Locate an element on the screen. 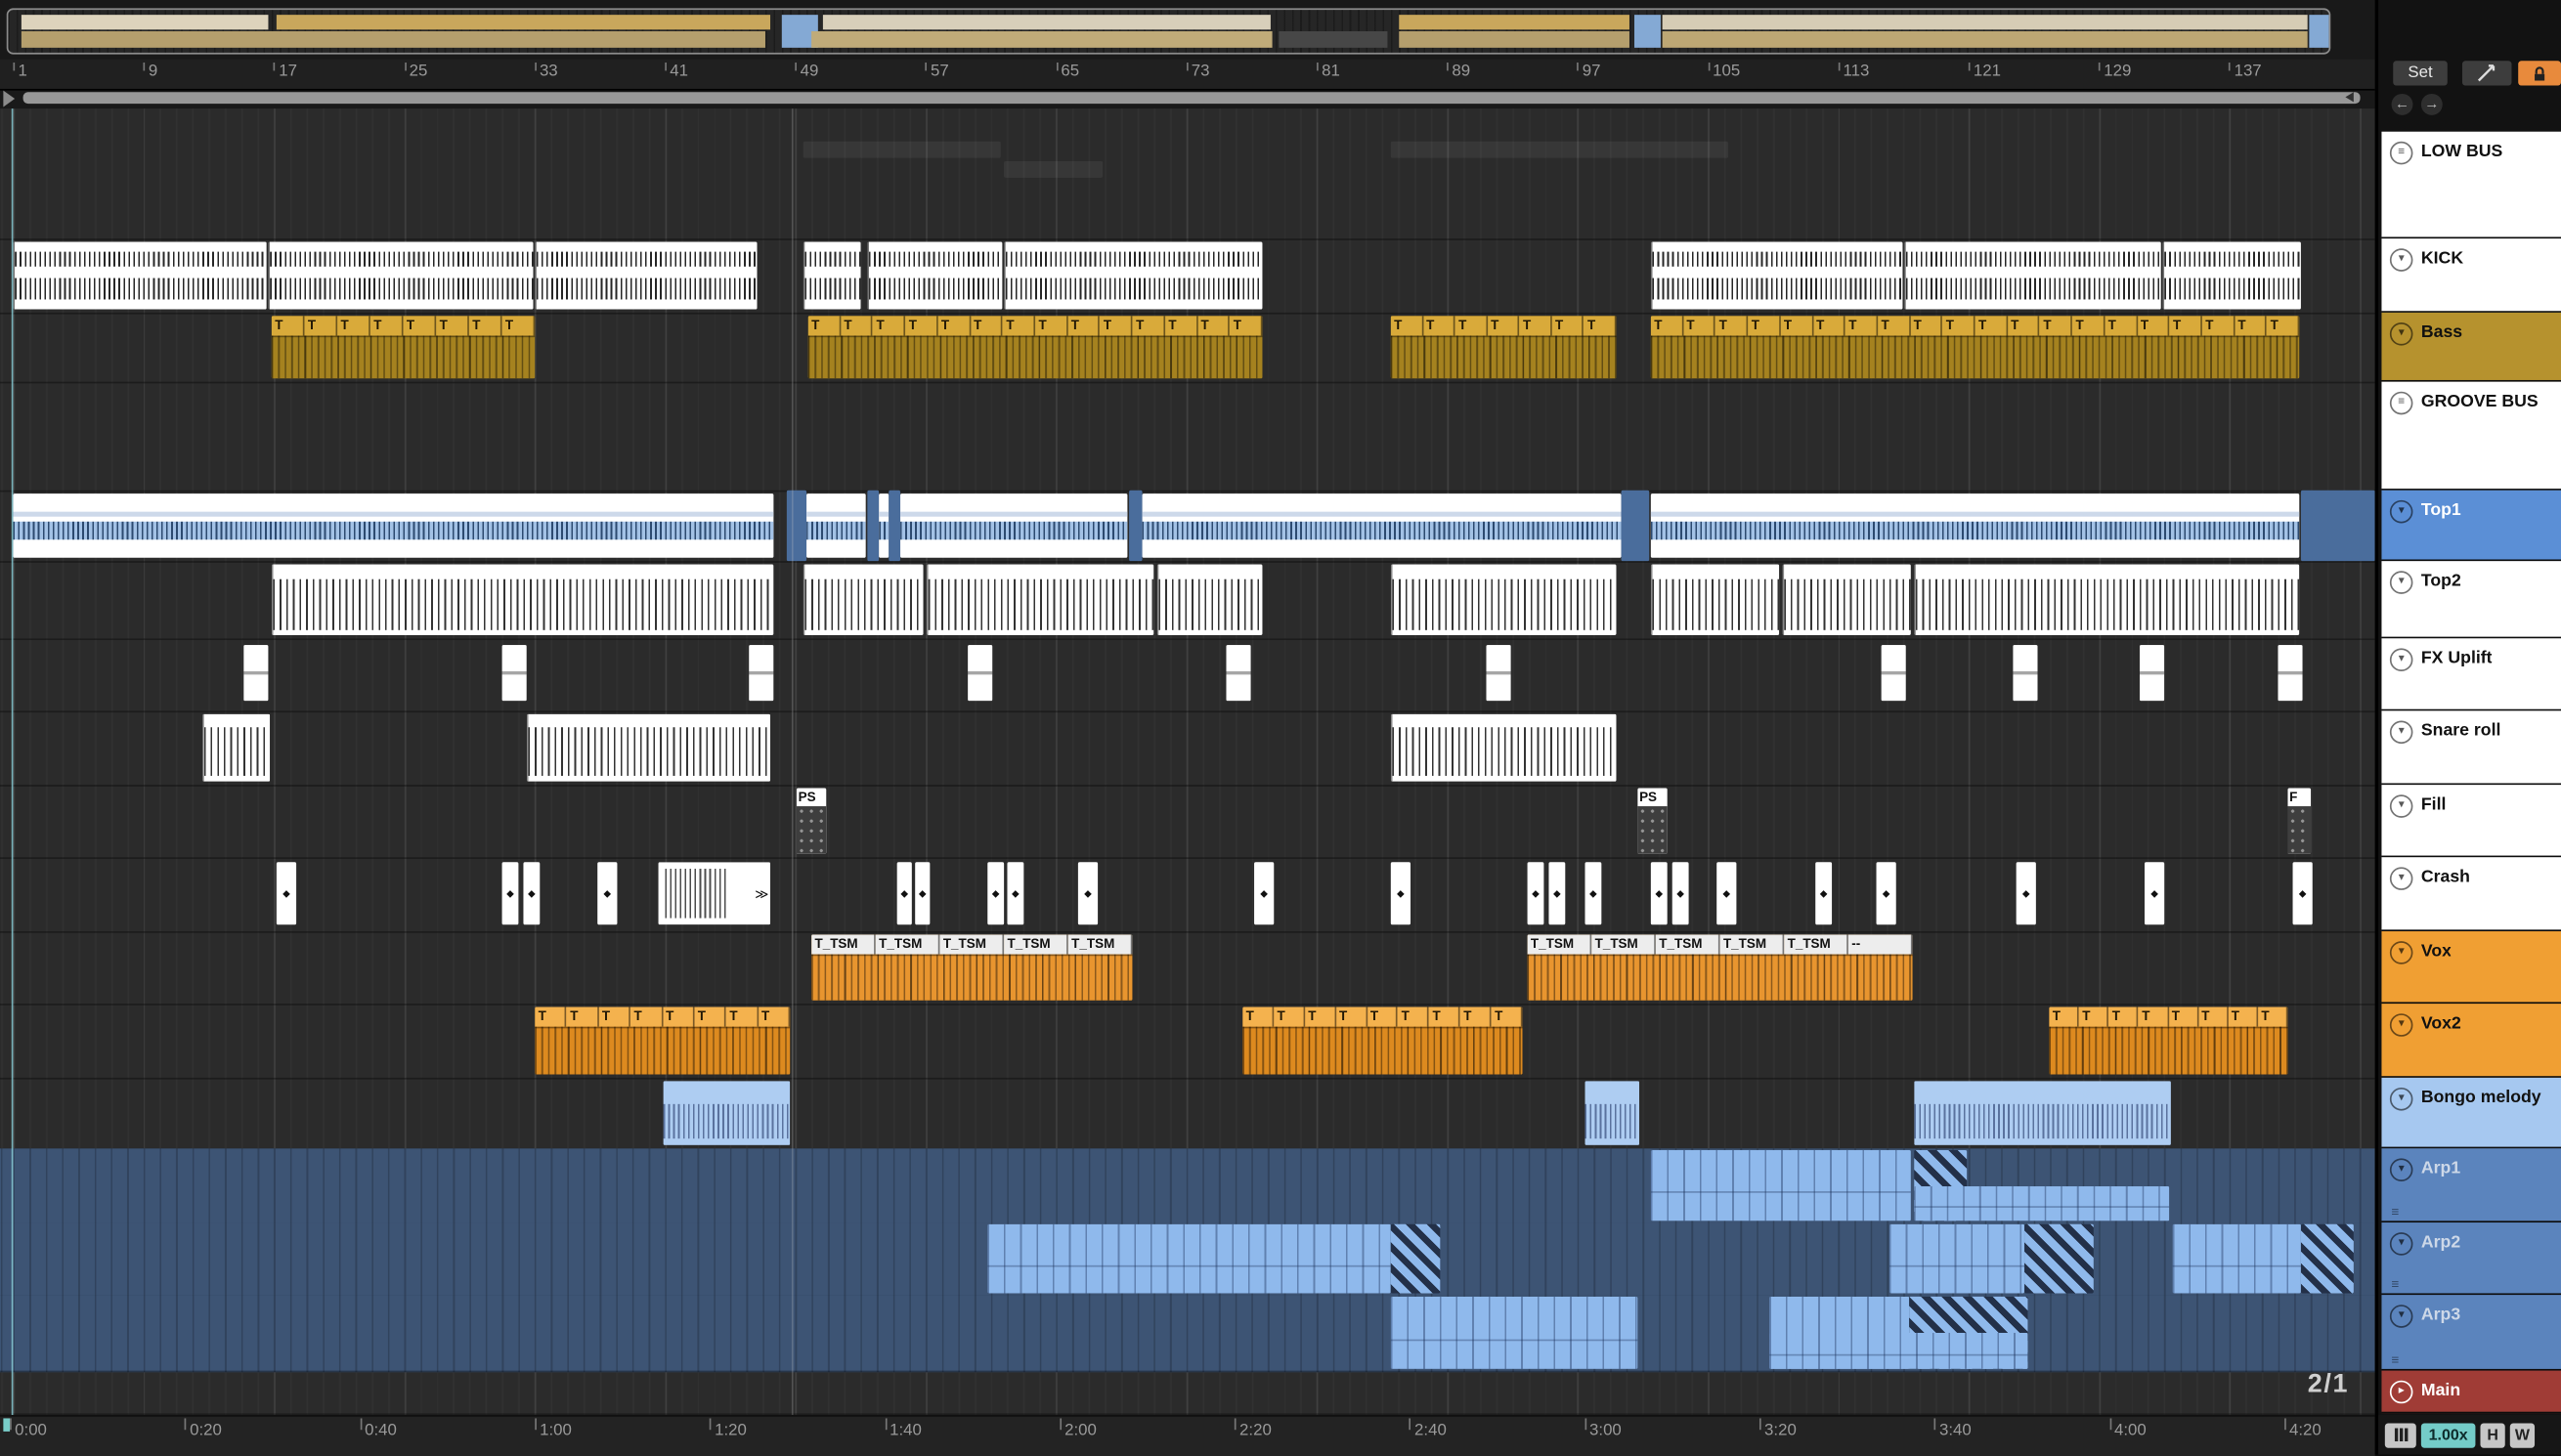 The height and width of the screenshot is (1456, 2561). playback-speed-display: 1.00x is located at coordinates (2448, 1434).